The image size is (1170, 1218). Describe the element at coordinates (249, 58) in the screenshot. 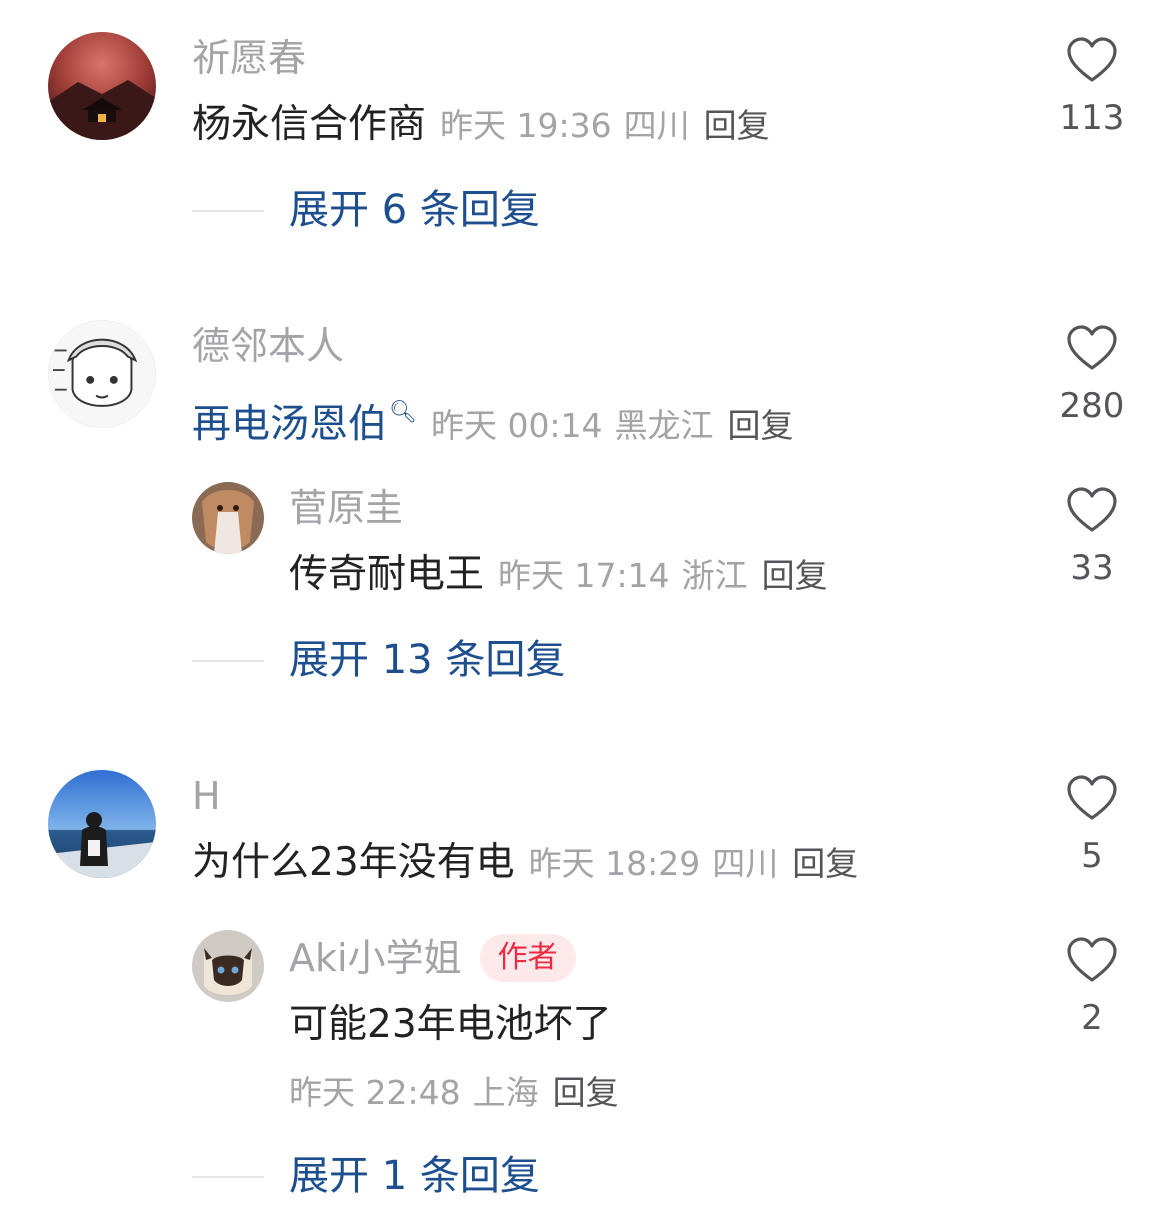

I see `username: 祈愿春` at that location.